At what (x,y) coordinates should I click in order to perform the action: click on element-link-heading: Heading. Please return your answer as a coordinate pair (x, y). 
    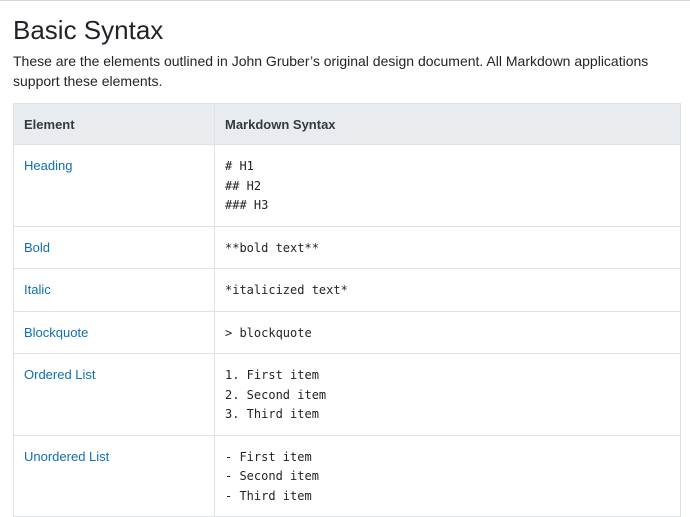
    Looking at the image, I should click on (48, 165).